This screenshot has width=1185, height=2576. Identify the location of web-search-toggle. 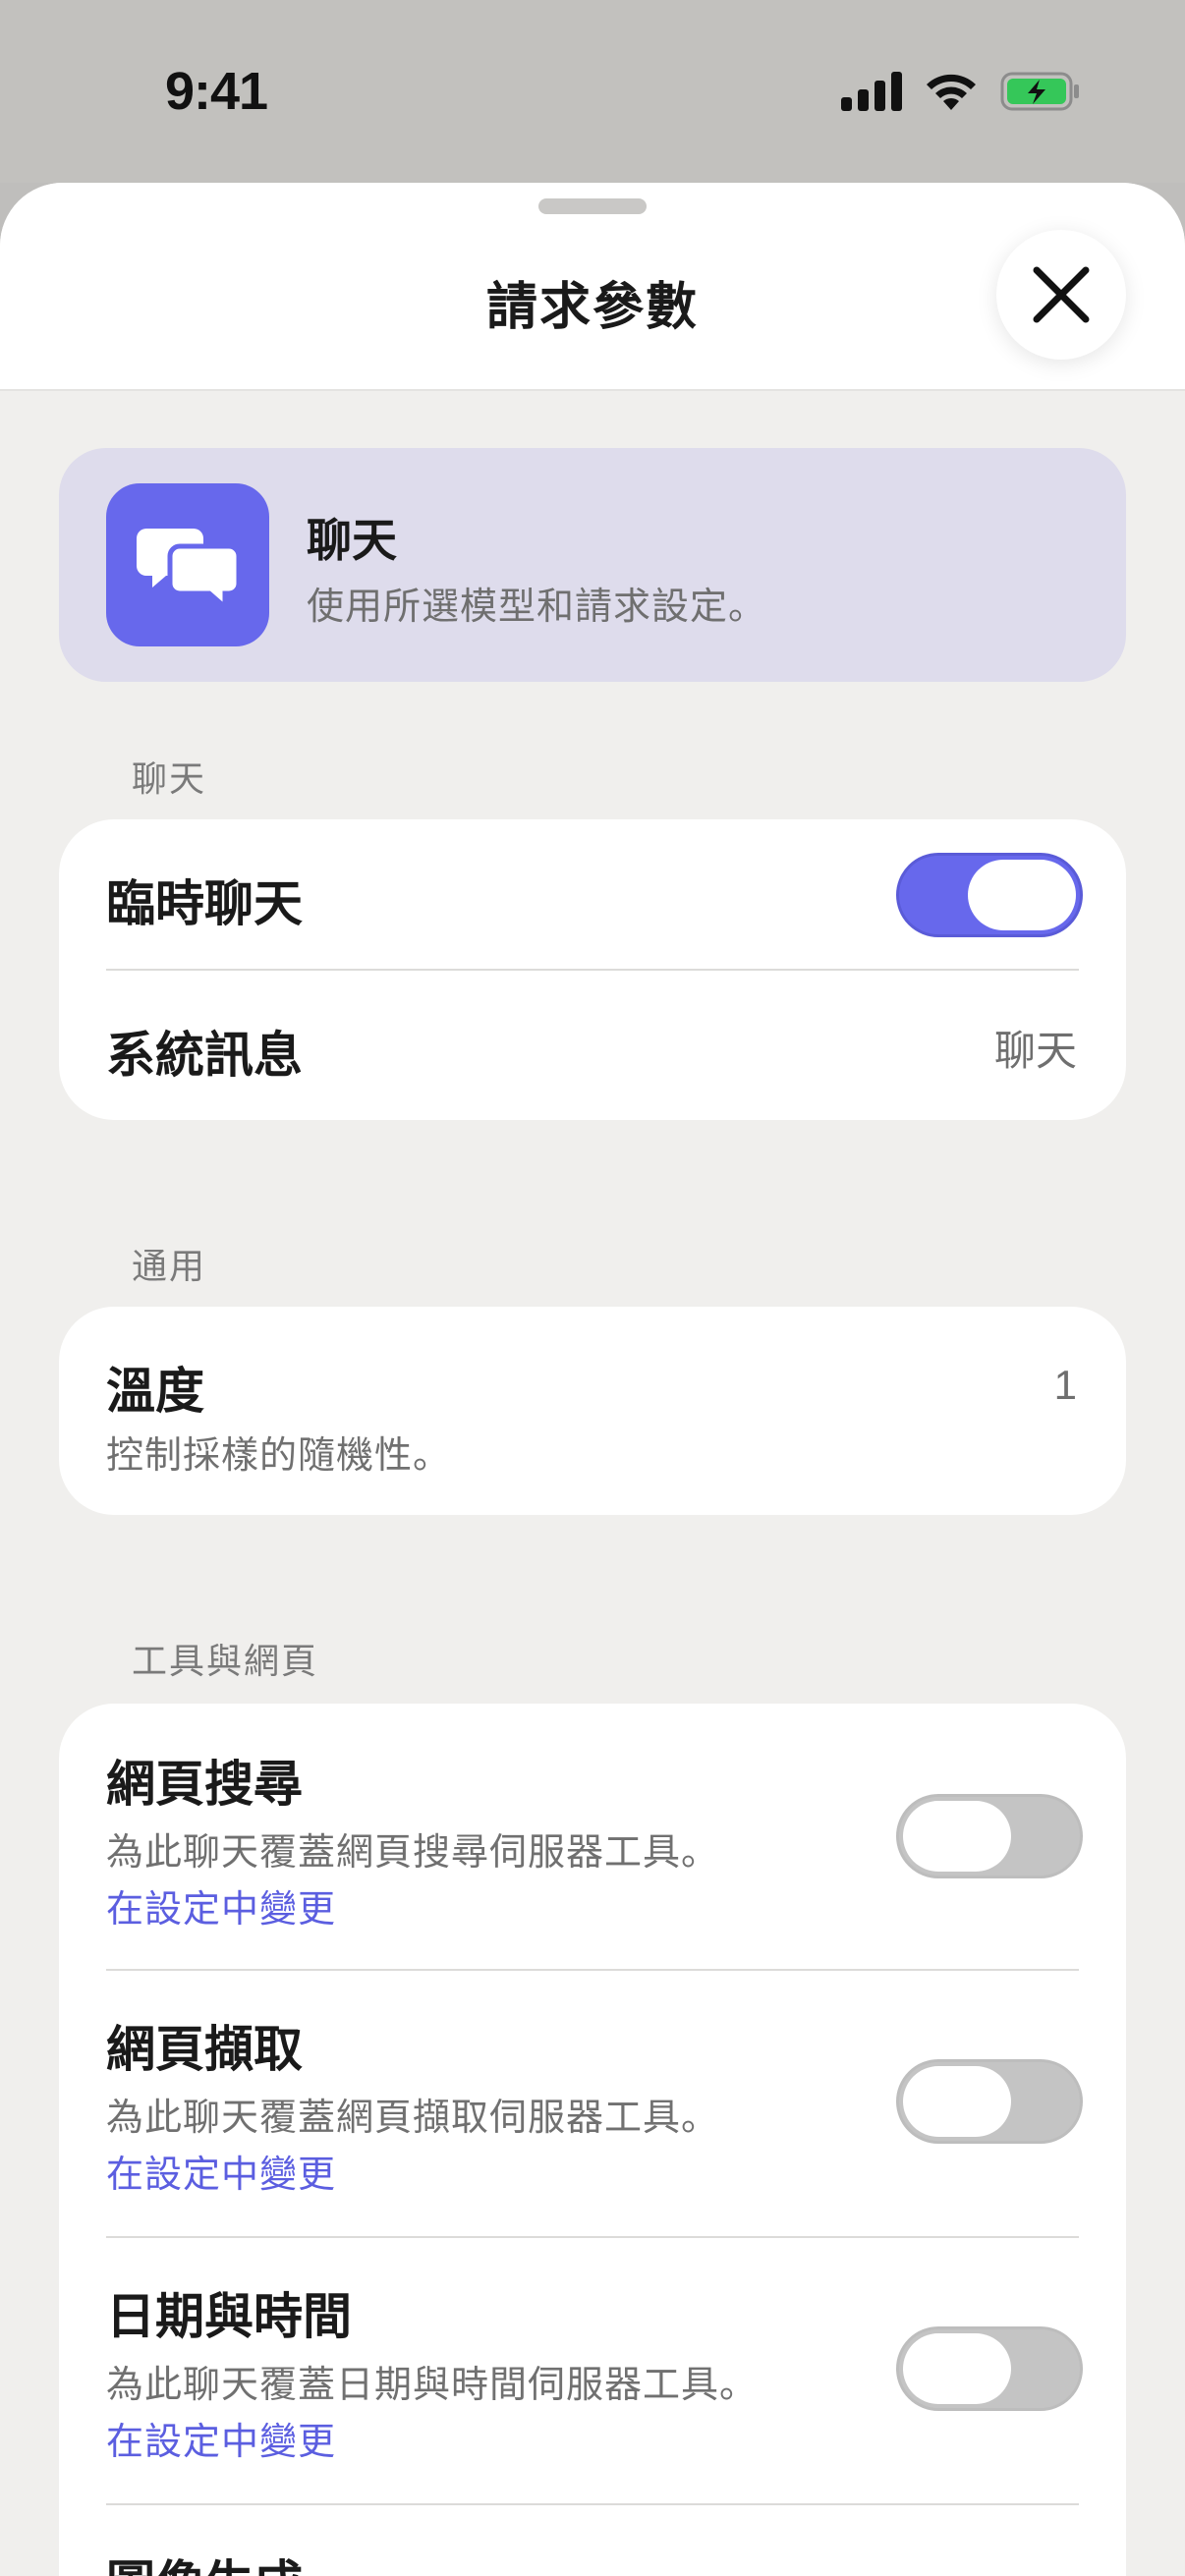
(990, 1836).